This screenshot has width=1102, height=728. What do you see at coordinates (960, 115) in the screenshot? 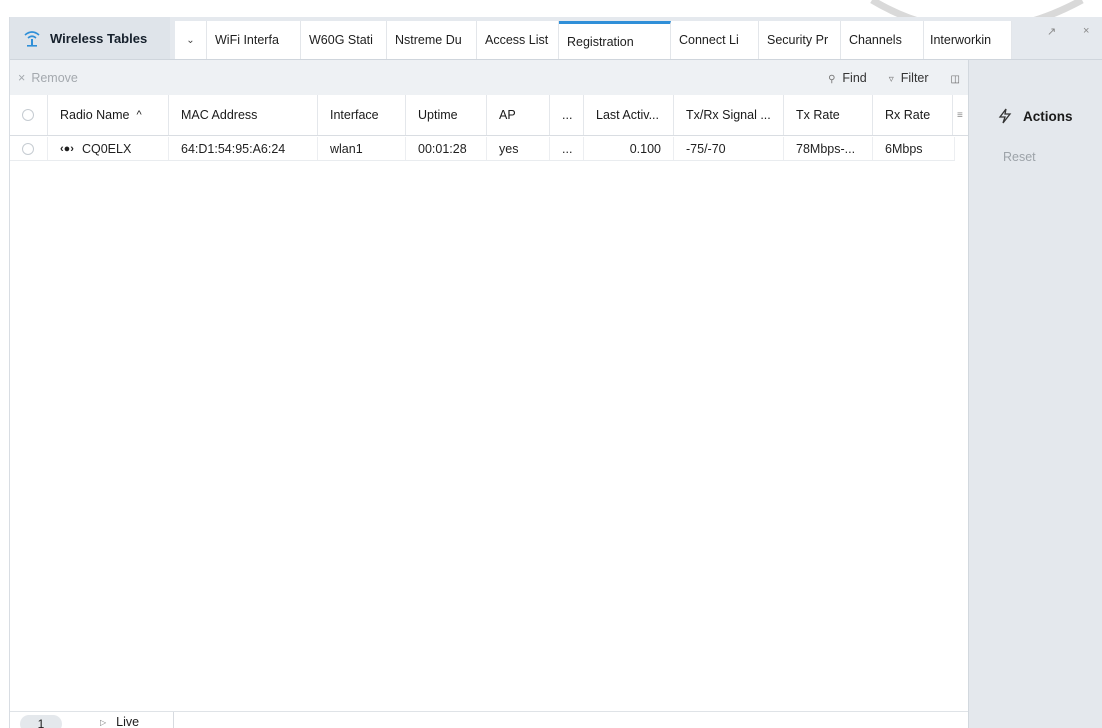
I see `column-menu-icon: ≡` at bounding box center [960, 115].